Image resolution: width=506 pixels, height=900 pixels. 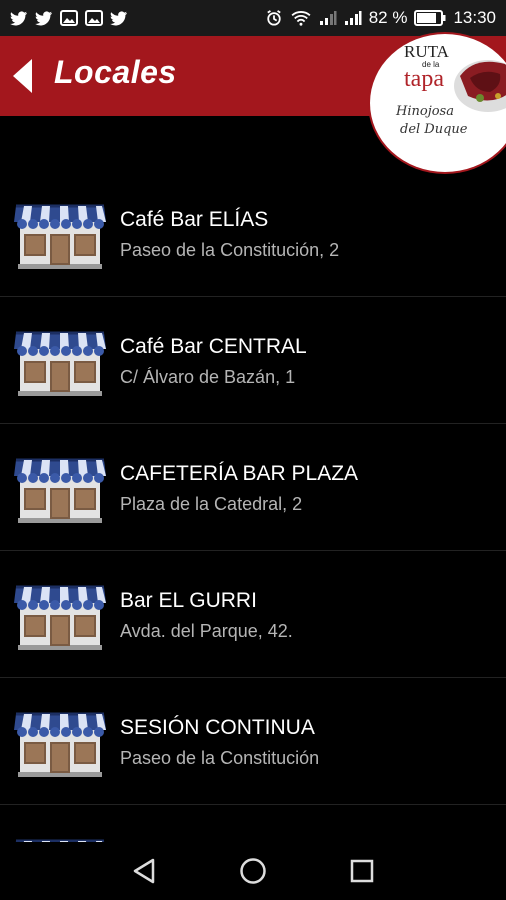 What do you see at coordinates (438, 103) in the screenshot?
I see `ruta-de-la-tapa-logo: RUTA de la tapa Hinojosa del Duque` at bounding box center [438, 103].